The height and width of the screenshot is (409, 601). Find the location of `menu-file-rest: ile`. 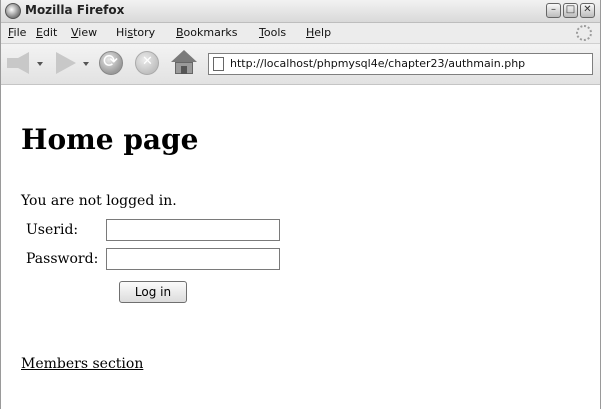

menu-file-rest: ile is located at coordinates (20, 32).